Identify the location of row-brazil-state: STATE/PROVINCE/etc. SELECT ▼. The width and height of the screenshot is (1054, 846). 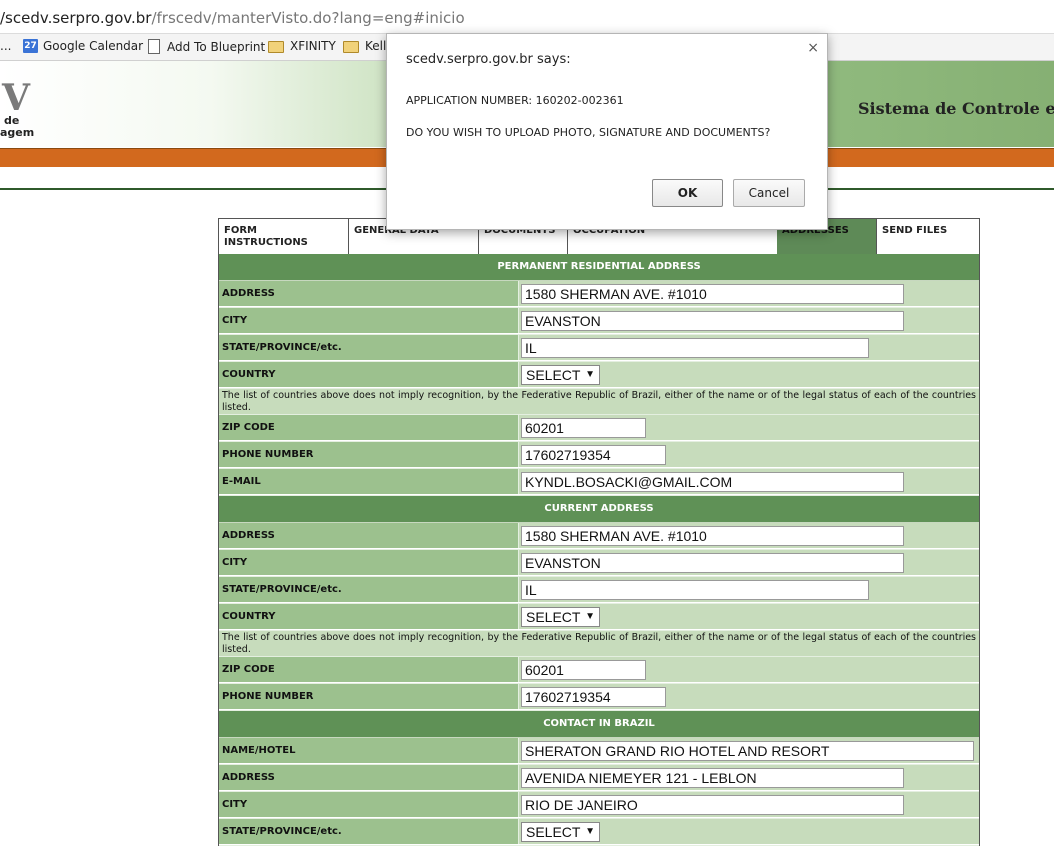
(599, 832).